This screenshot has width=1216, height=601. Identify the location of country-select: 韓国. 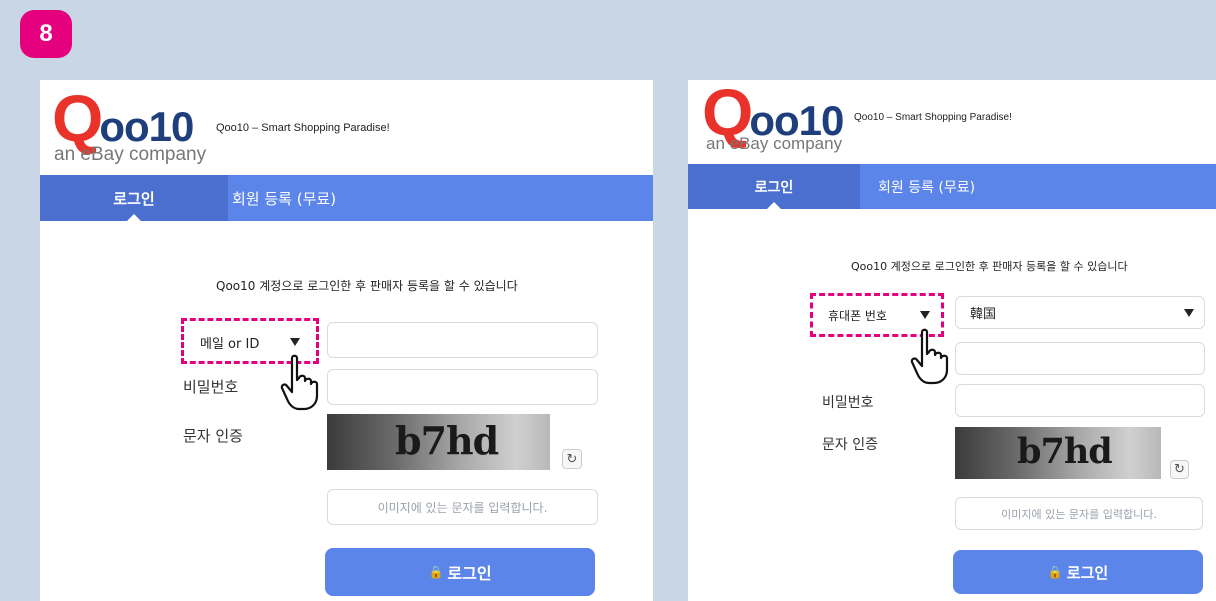
(1080, 312).